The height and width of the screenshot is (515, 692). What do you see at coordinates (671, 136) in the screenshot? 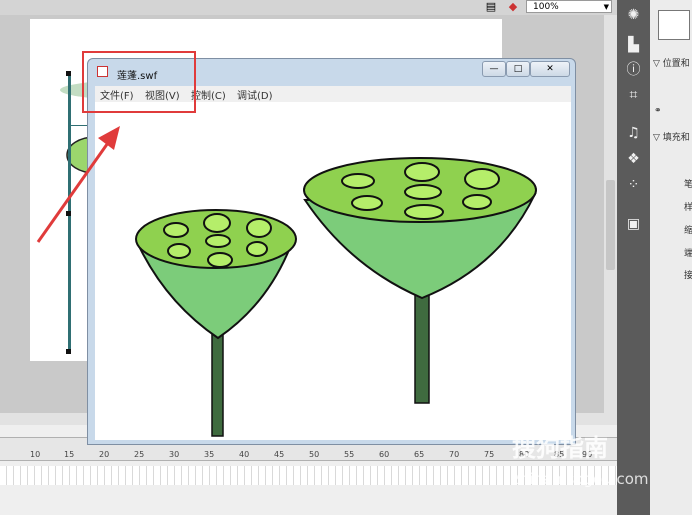
I see `section-fill-stroke: ▽ 填充和` at bounding box center [671, 136].